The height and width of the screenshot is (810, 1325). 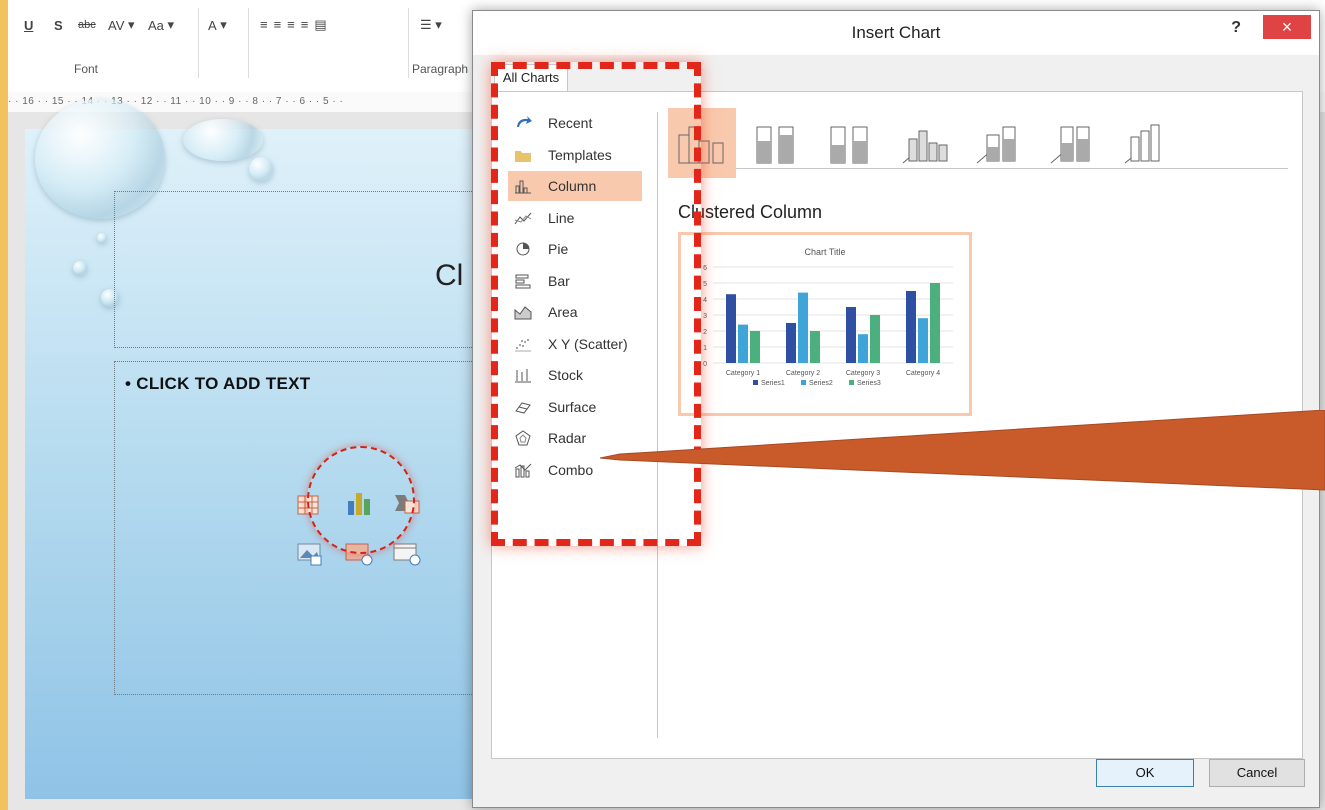 What do you see at coordinates (58, 25) in the screenshot?
I see `shadow-button: S` at bounding box center [58, 25].